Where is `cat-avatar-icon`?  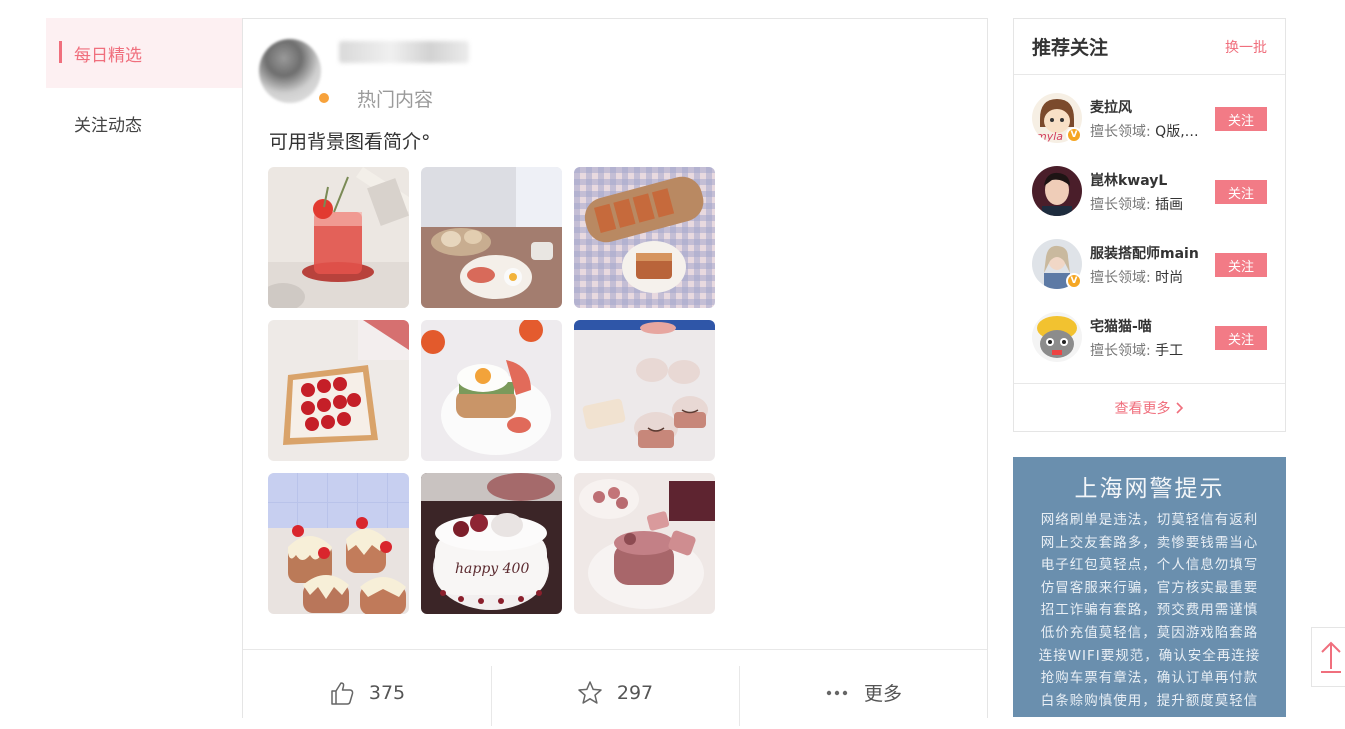 cat-avatar-icon is located at coordinates (1057, 337).